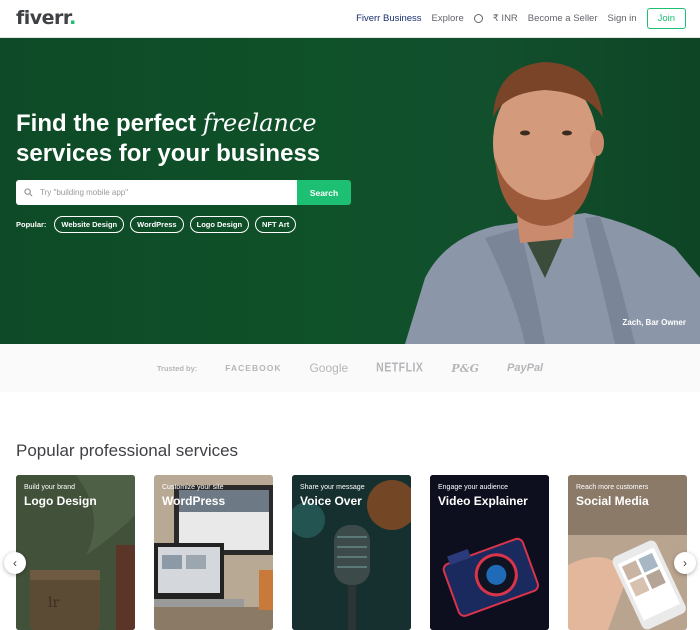  Describe the element at coordinates (465, 368) in the screenshot. I see `pg-logo: P&G` at that location.